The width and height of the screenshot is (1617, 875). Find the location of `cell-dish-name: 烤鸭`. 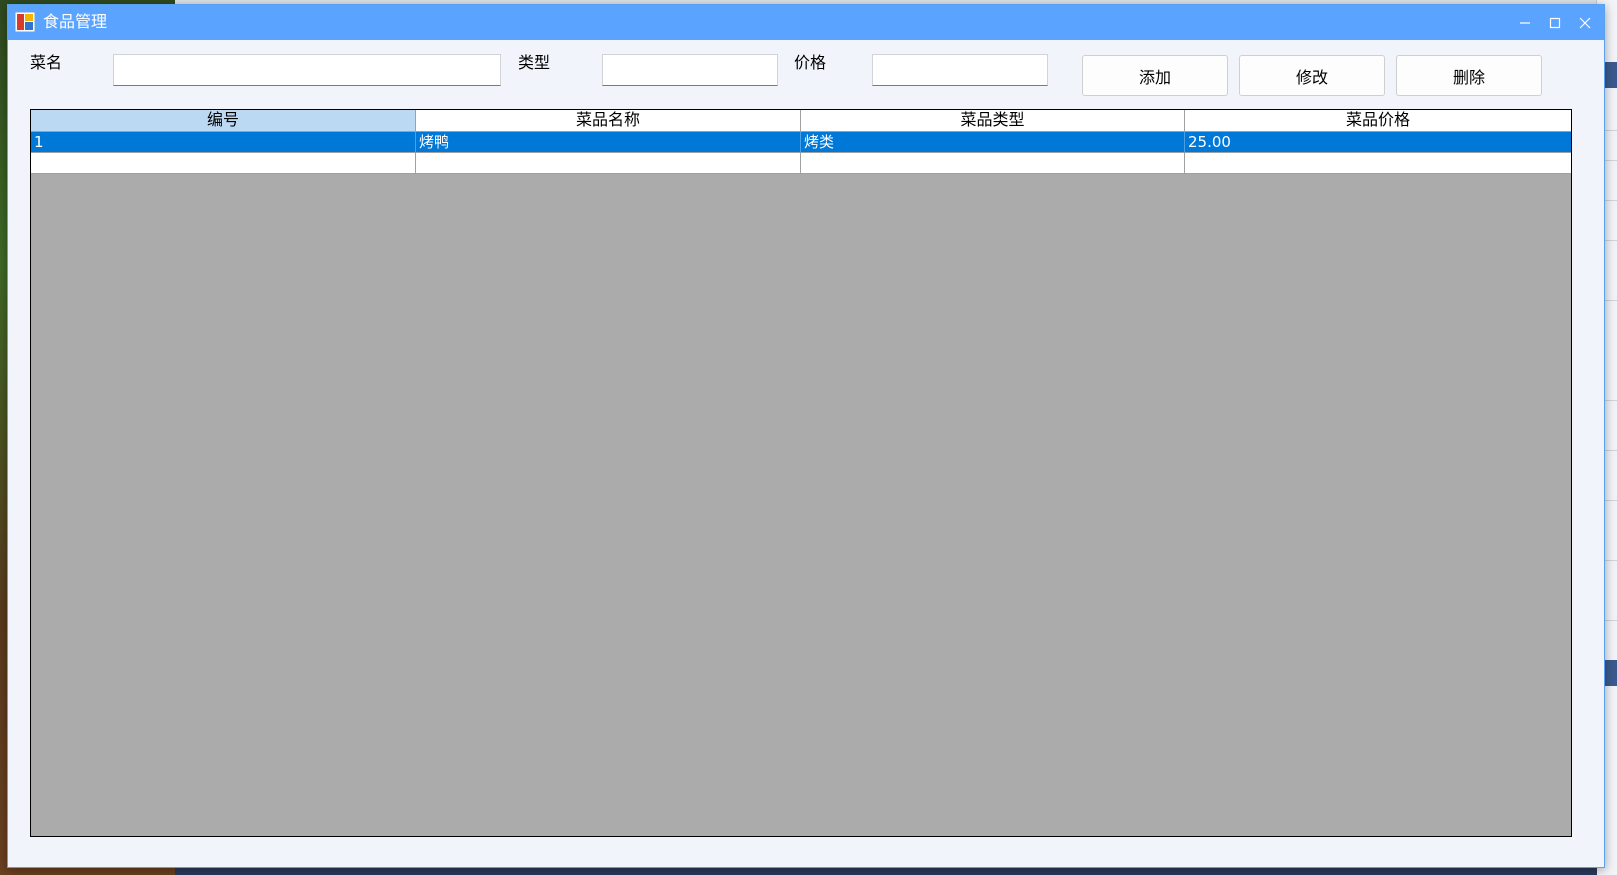

cell-dish-name: 烤鸭 is located at coordinates (608, 142).